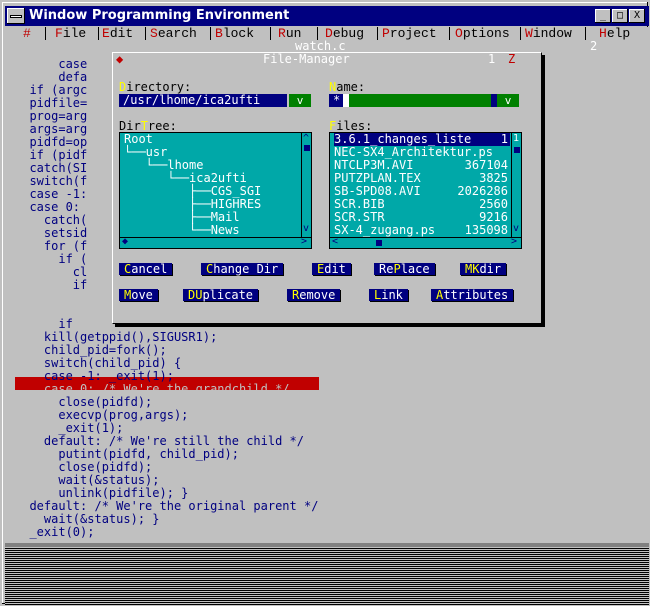 The image size is (650, 606). What do you see at coordinates (472, 295) in the screenshot?
I see `attributes-button: Attributes` at bounding box center [472, 295].